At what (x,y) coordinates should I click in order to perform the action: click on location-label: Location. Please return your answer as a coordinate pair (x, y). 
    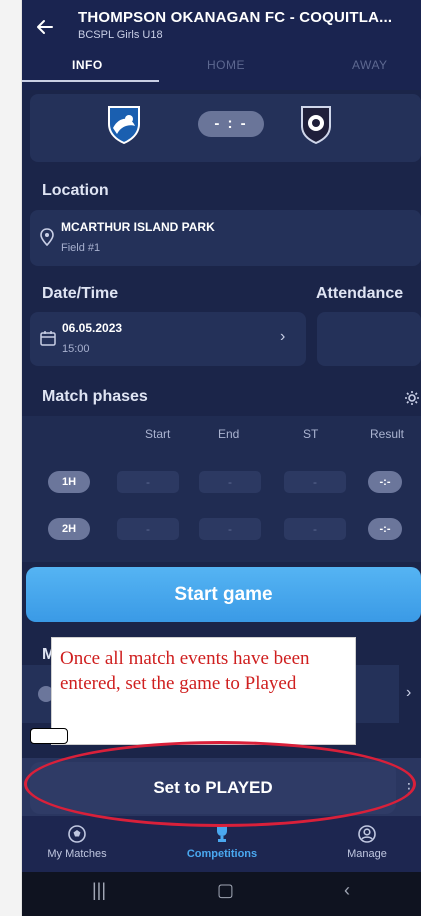
    Looking at the image, I should click on (75, 190).